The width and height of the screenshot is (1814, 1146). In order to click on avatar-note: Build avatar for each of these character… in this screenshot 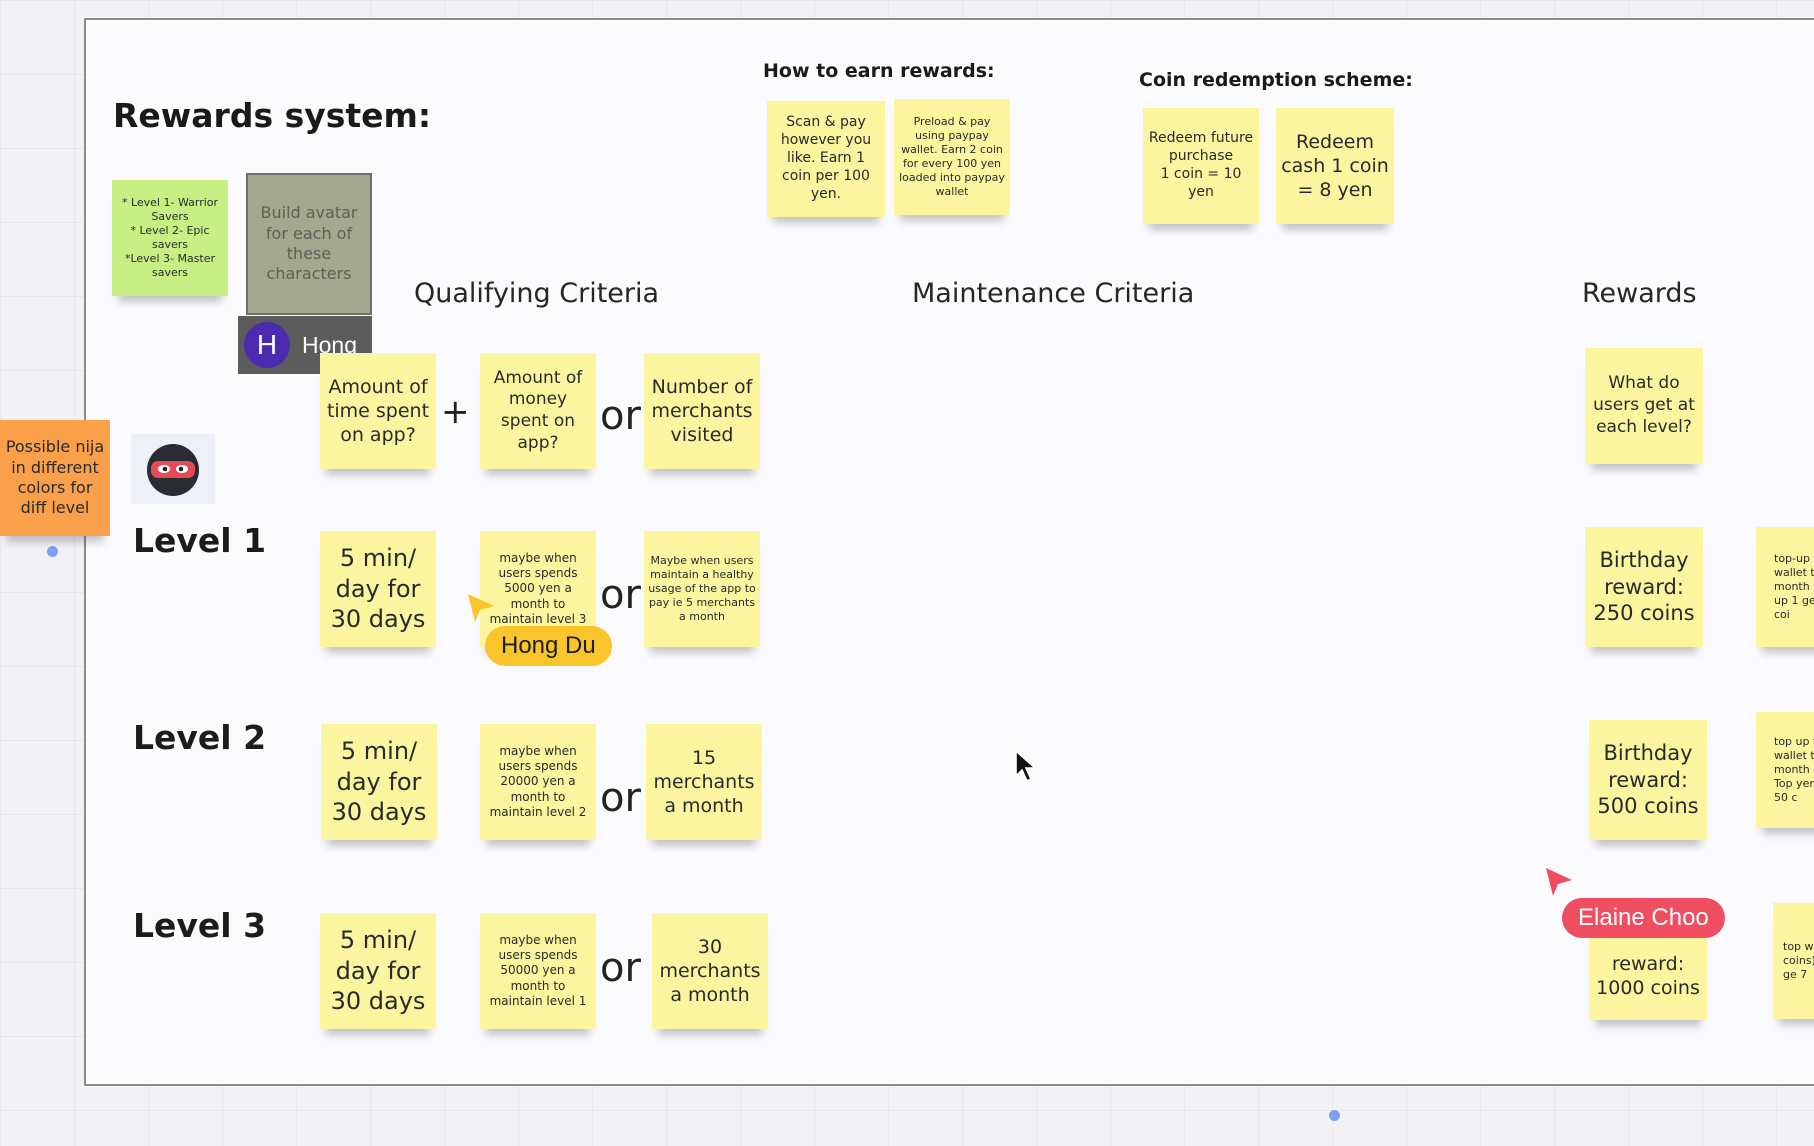, I will do `click(309, 244)`.